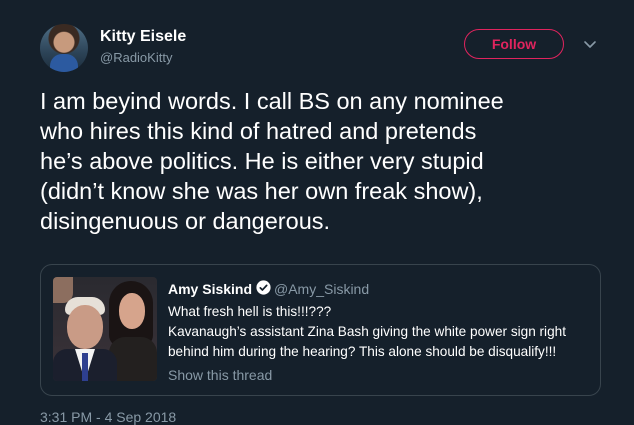 This screenshot has height=425, width=634. What do you see at coordinates (210, 289) in the screenshot?
I see `quoted-author-name: Amy Siskind` at bounding box center [210, 289].